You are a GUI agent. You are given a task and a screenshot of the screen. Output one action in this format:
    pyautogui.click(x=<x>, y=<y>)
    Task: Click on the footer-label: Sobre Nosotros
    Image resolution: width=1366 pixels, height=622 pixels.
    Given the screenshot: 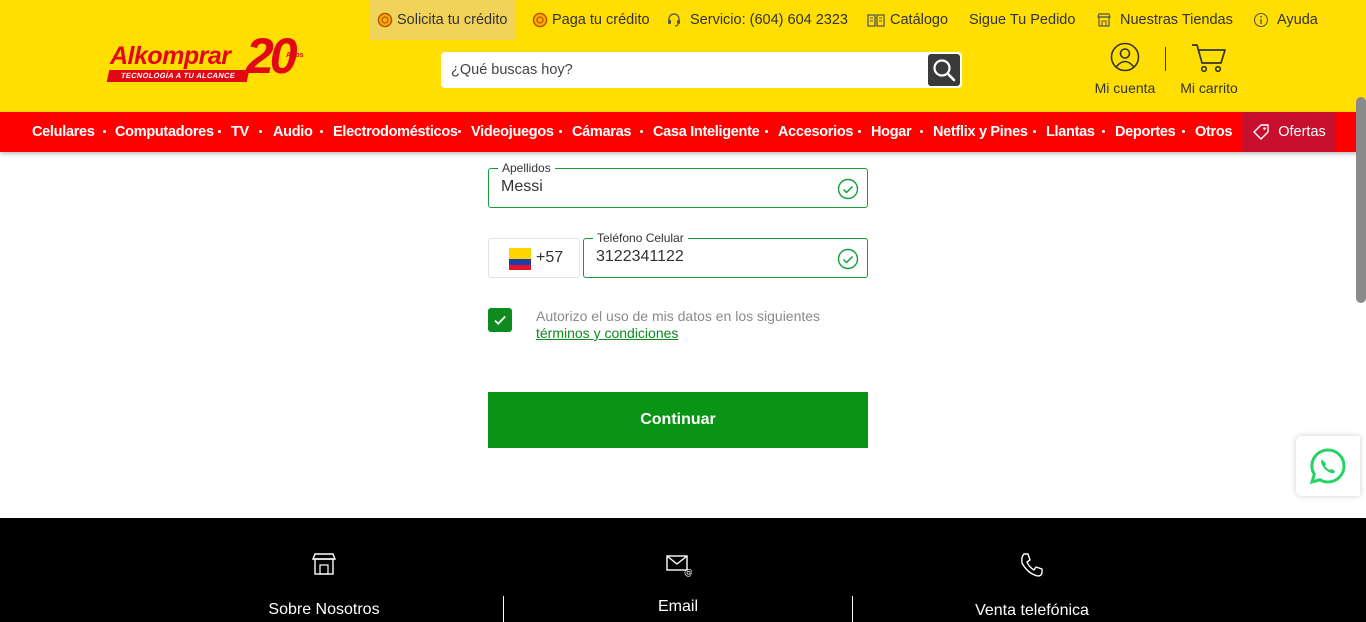 What is the action you would take?
    pyautogui.click(x=324, y=609)
    